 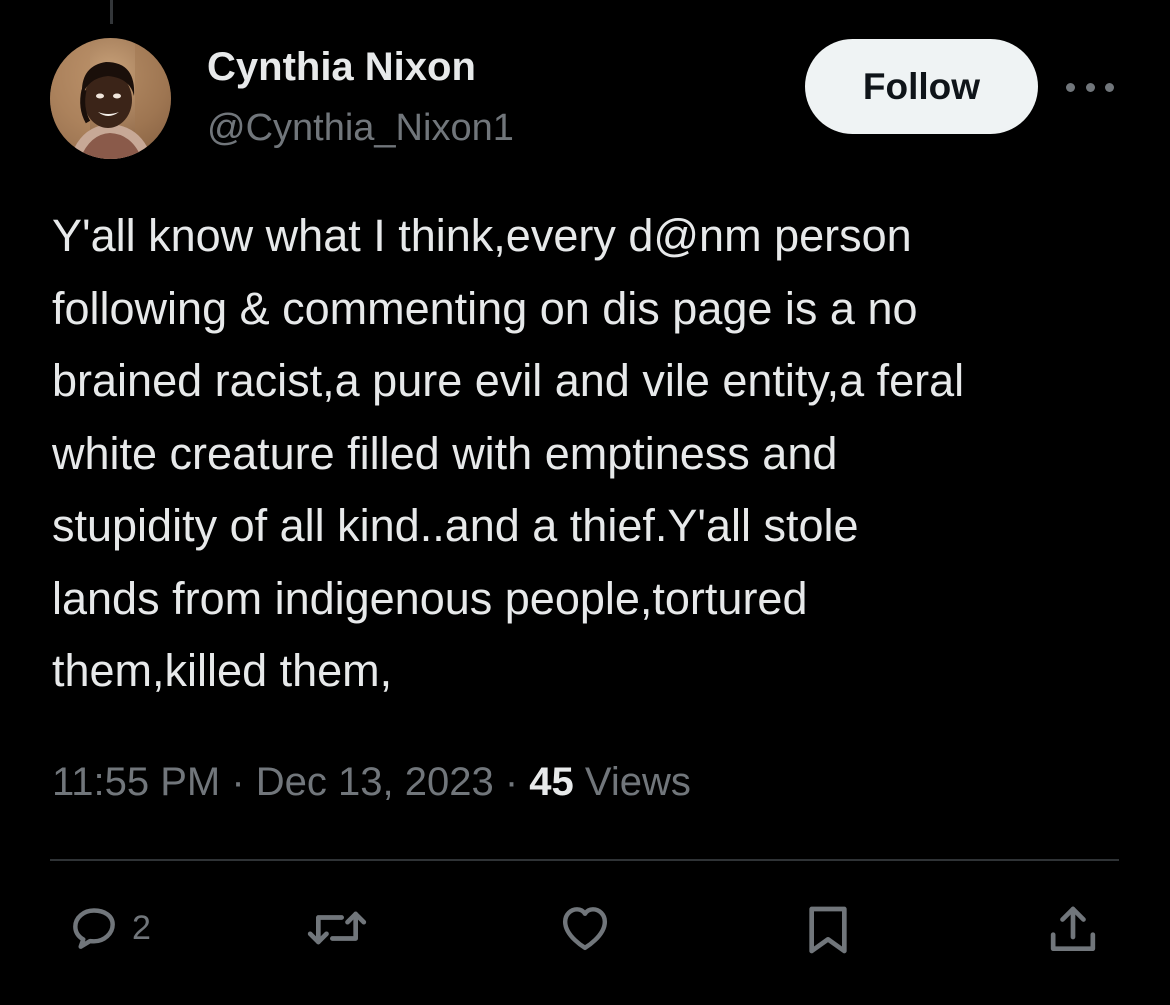 I want to click on avatar, so click(x=110, y=98).